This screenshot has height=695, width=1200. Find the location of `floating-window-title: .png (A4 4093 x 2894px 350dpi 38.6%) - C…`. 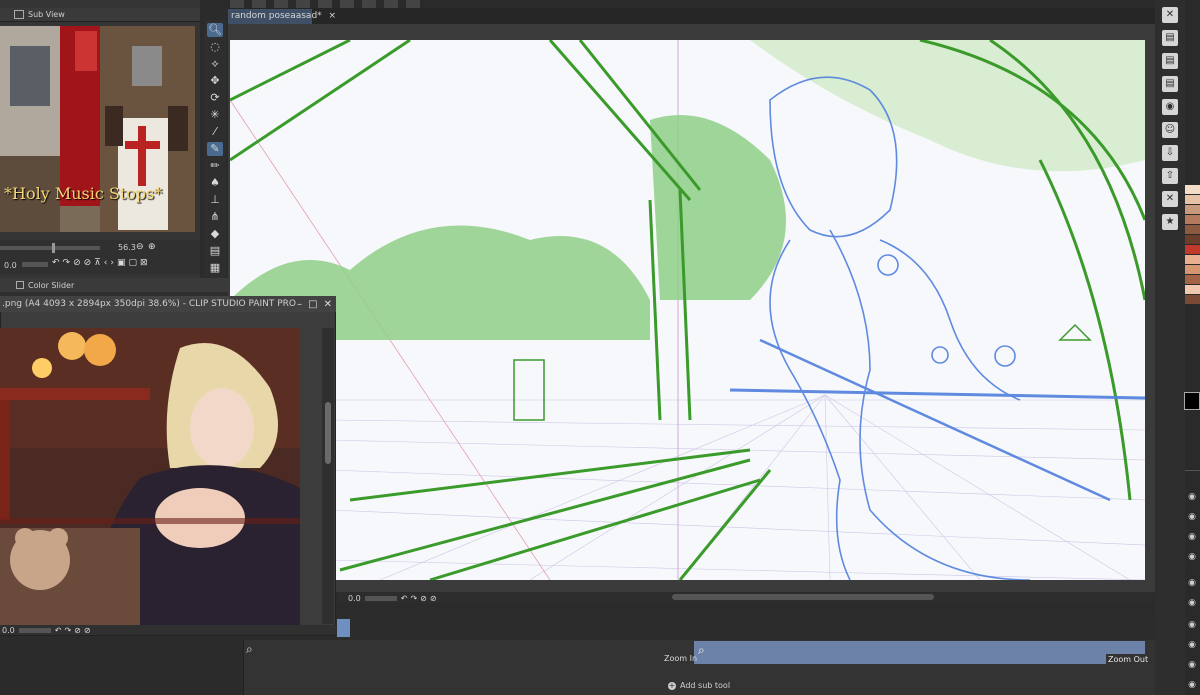

floating-window-title: .png (A4 4093 x 2894px 350dpi 38.6%) - C… is located at coordinates (168, 304).